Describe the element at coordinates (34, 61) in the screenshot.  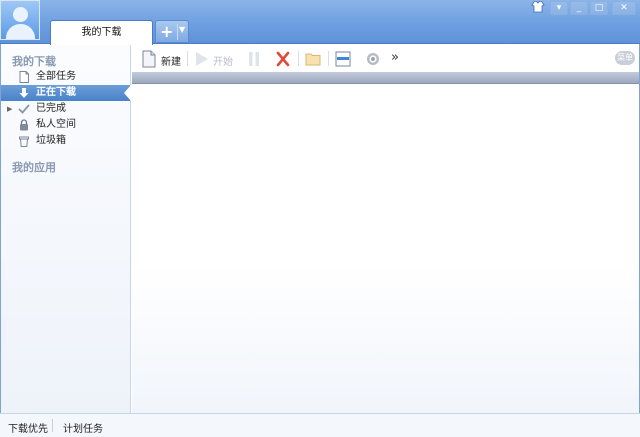
I see `section-title-downloads: 我的下载` at that location.